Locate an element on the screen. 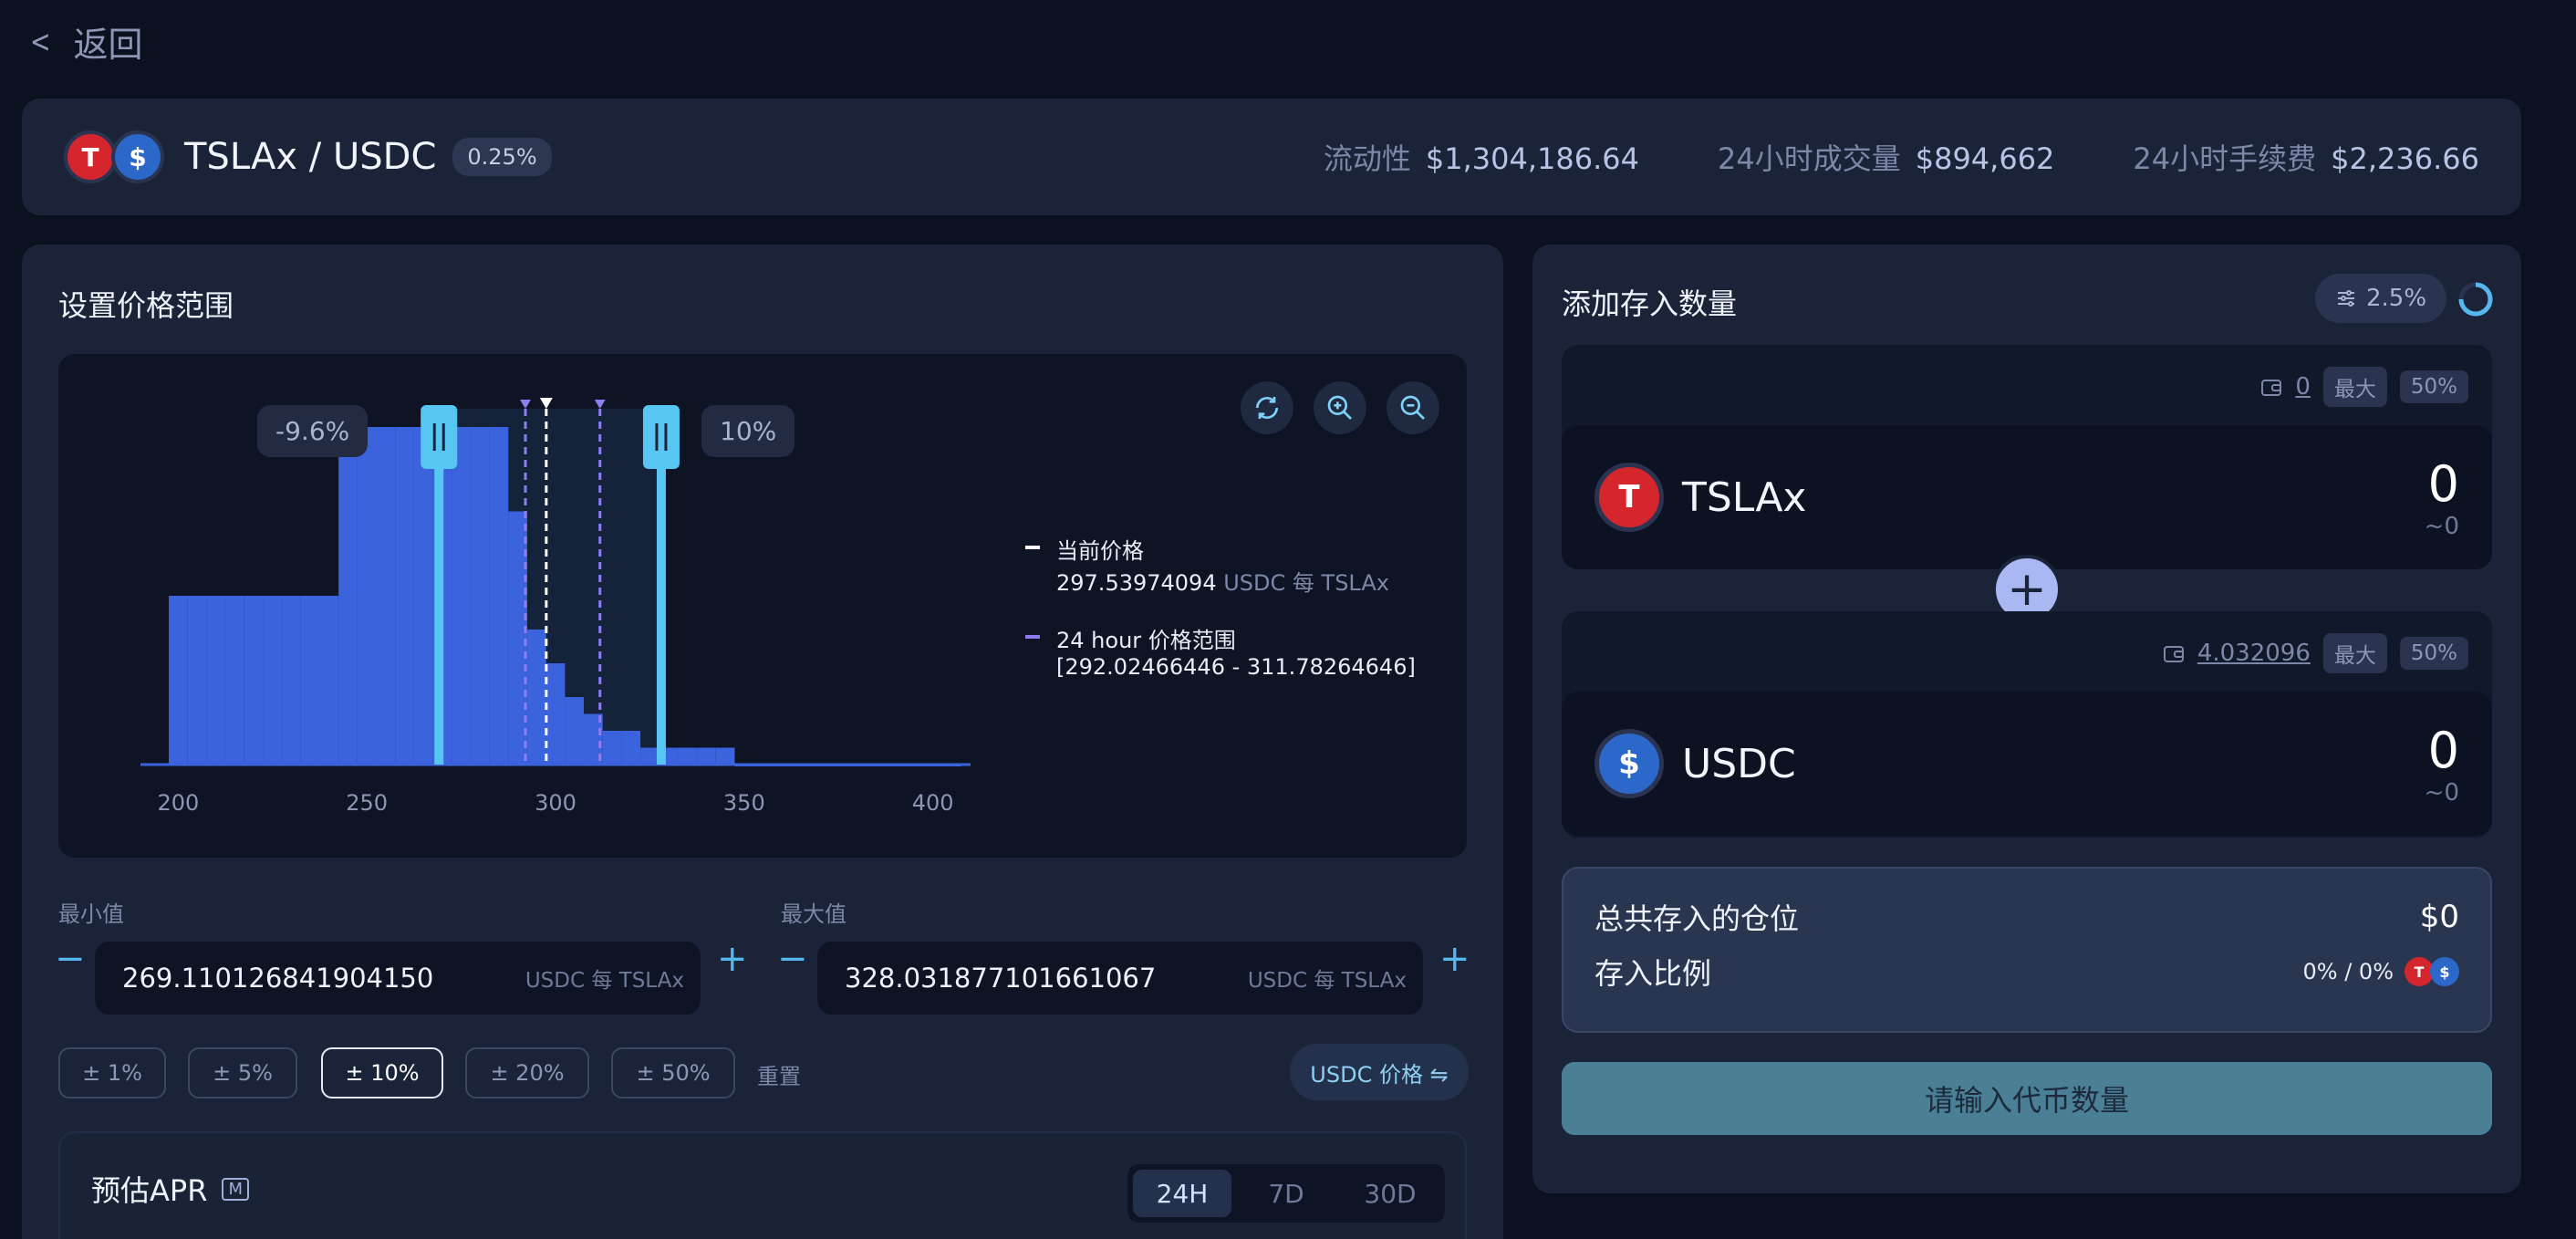 The width and height of the screenshot is (2576, 1239). pair-name: TSLAx / USDC is located at coordinates (310, 157).